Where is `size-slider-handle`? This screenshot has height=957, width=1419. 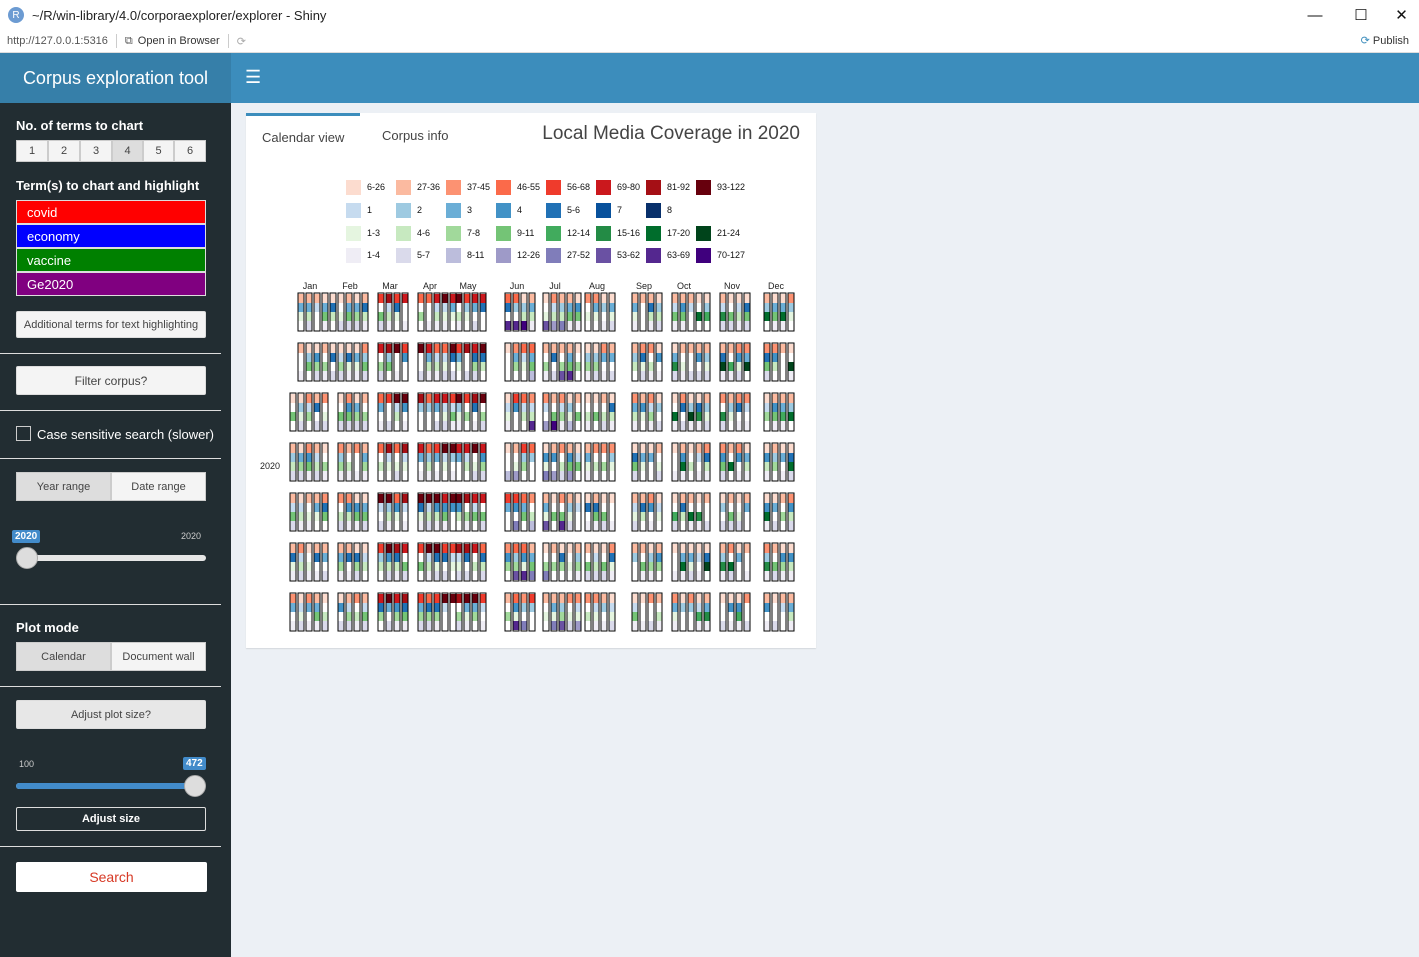
size-slider-handle is located at coordinates (195, 786).